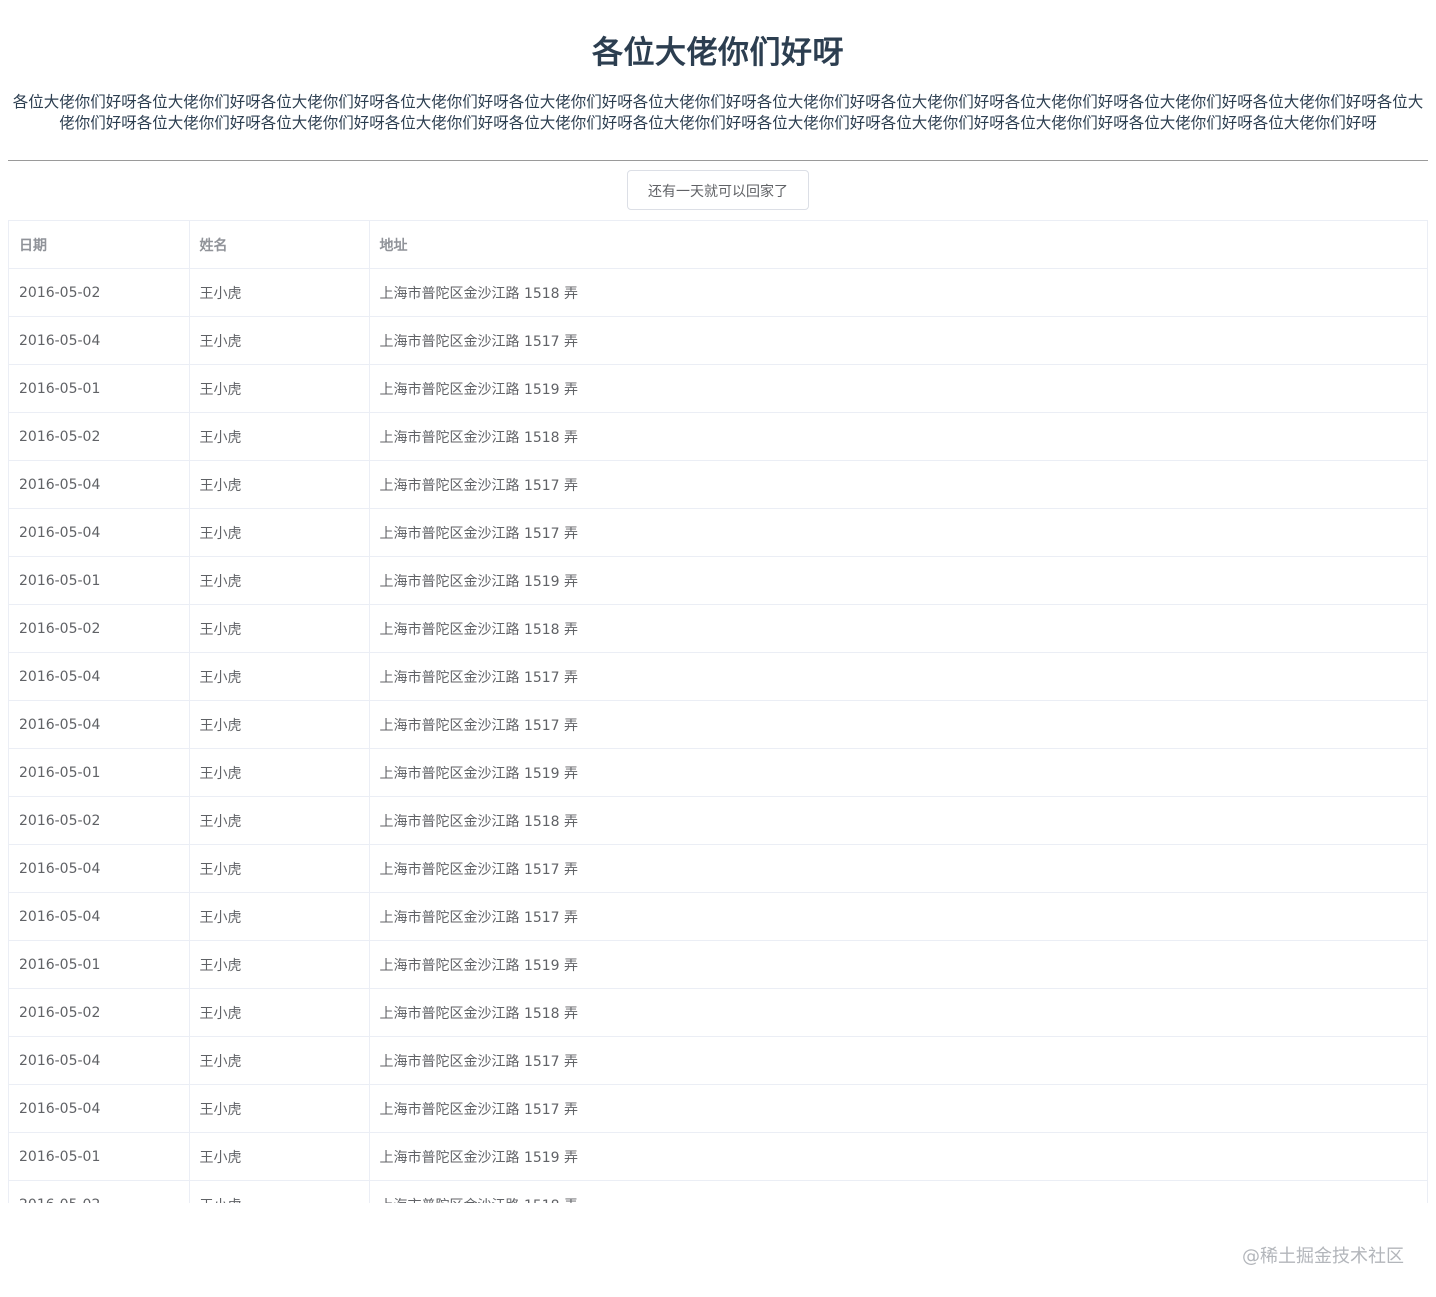 This screenshot has width=1436, height=1297. Describe the element at coordinates (1323, 1256) in the screenshot. I see `watermark: @稀土掘金技术社区` at that location.